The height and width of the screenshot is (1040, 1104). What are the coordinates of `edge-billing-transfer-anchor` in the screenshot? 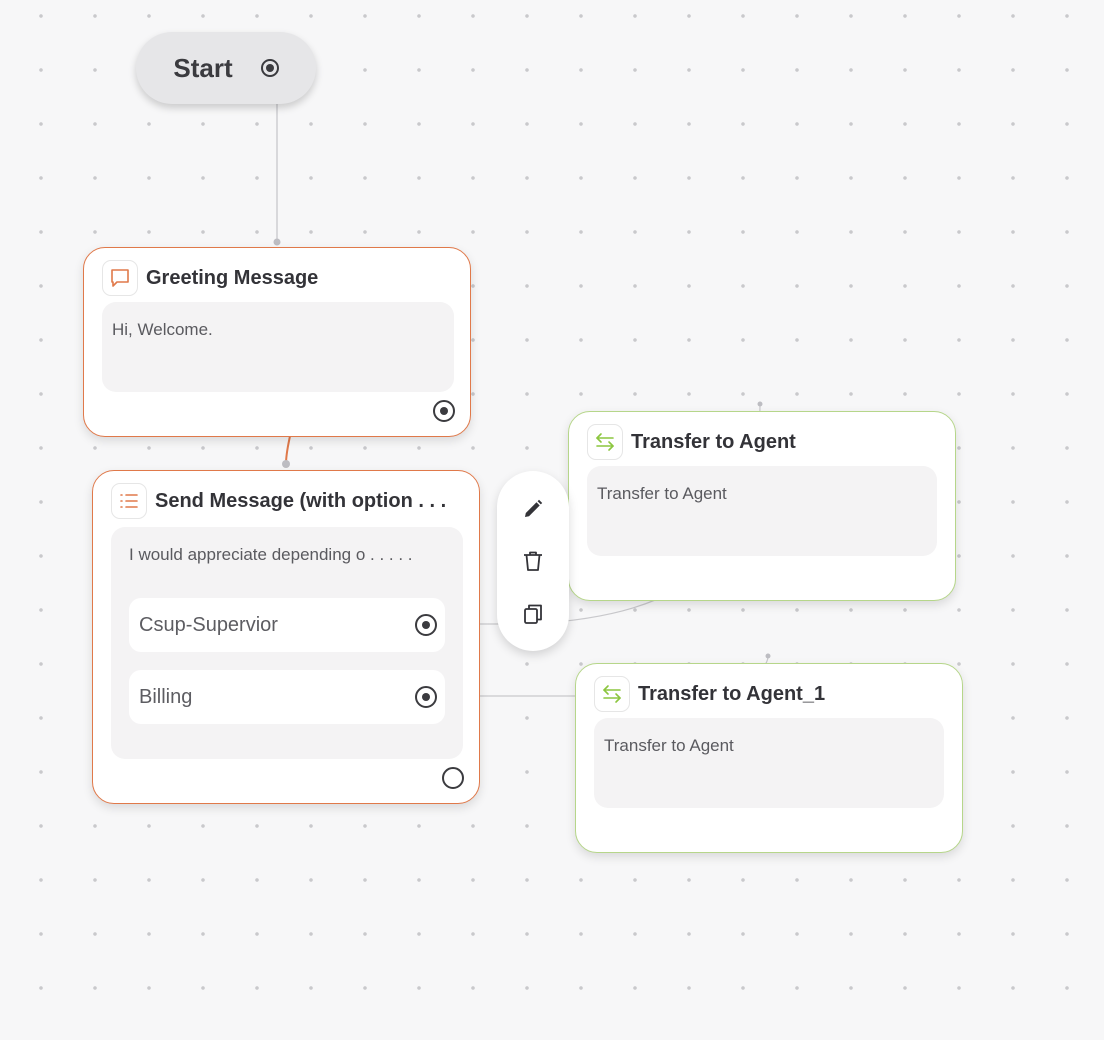 It's located at (768, 656).